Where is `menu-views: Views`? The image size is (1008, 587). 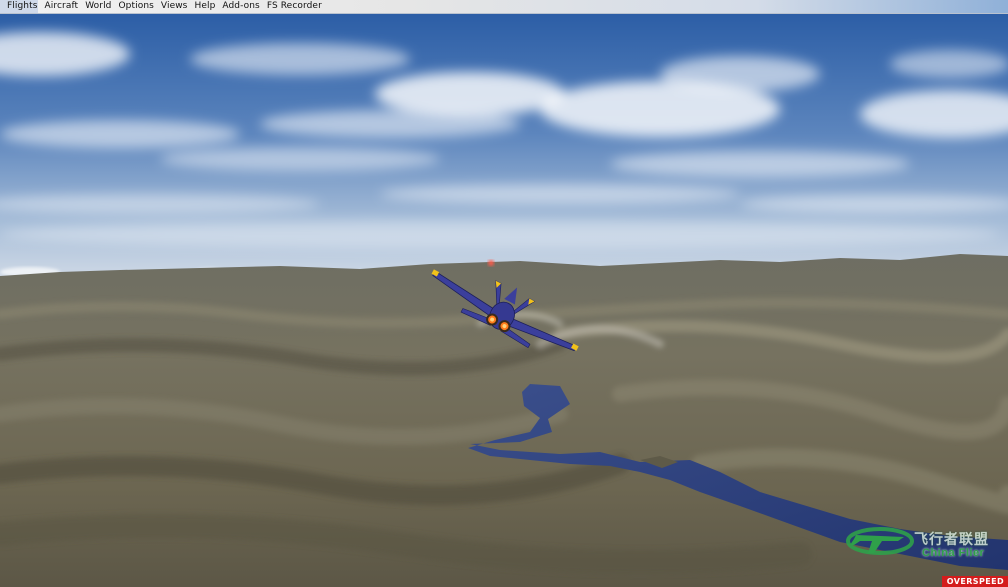
menu-views: Views is located at coordinates (171, 6).